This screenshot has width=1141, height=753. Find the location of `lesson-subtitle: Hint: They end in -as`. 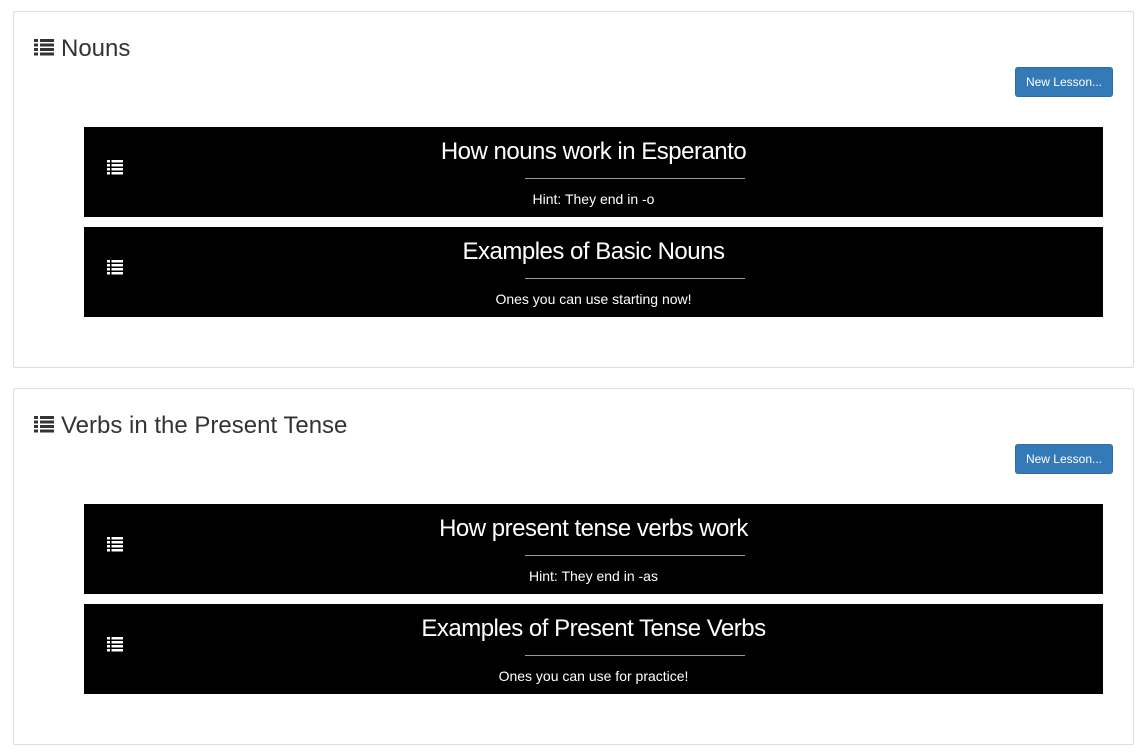

lesson-subtitle: Hint: They end in -as is located at coordinates (593, 576).